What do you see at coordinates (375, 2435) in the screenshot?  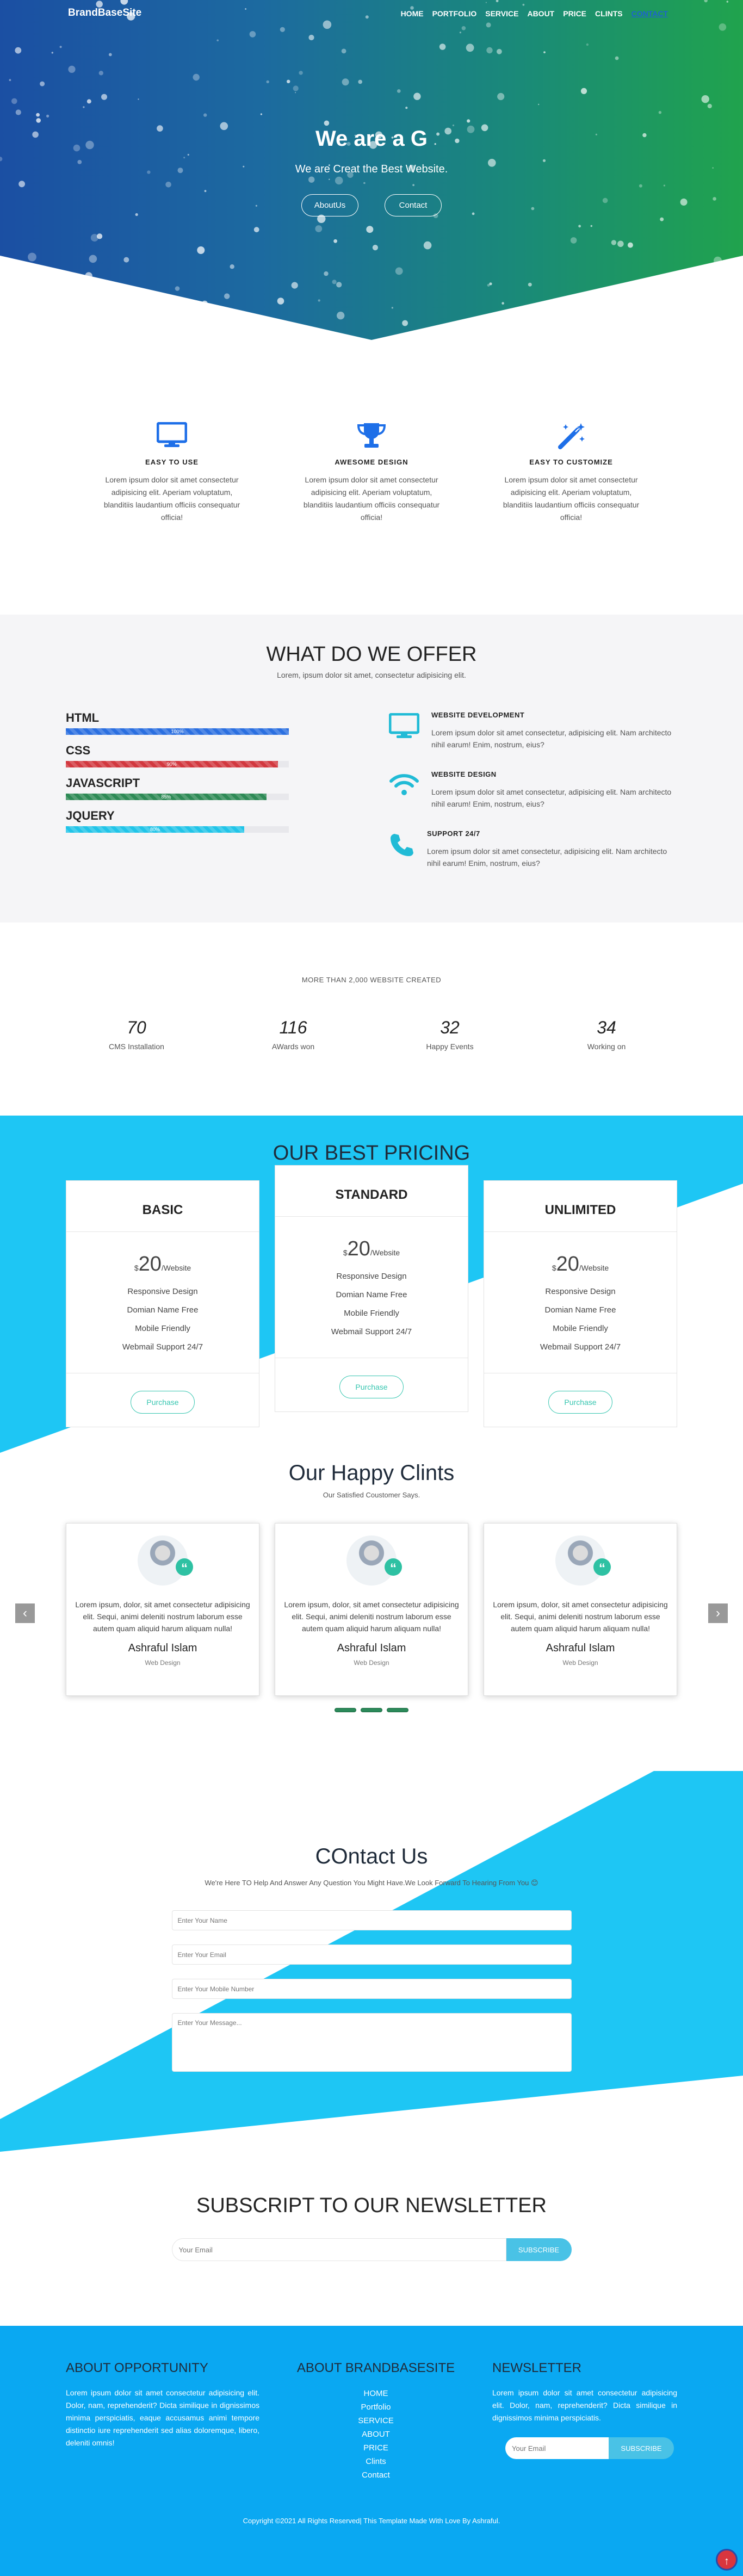 I see `footer-link-about: ABOUT` at bounding box center [375, 2435].